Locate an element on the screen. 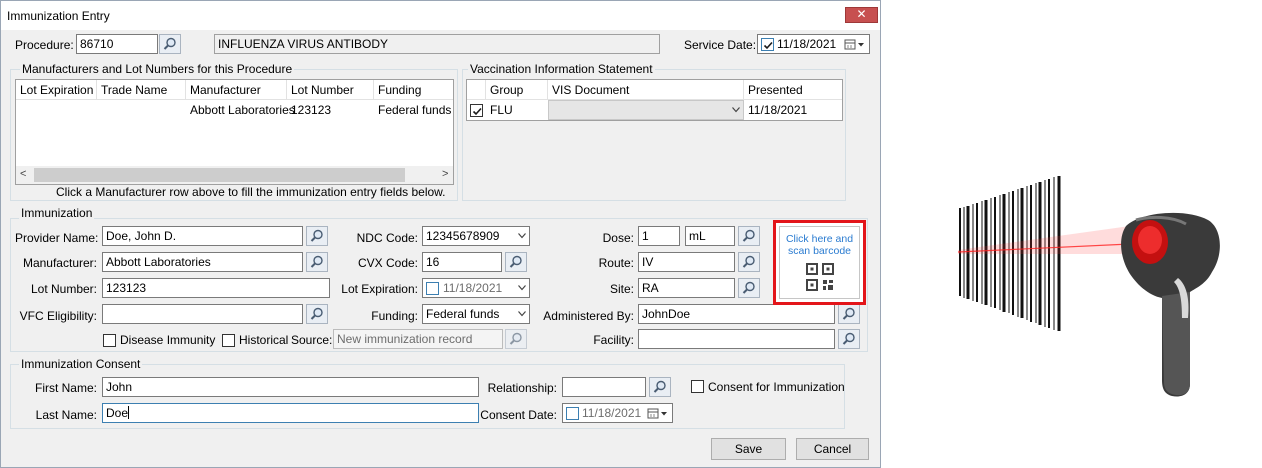  relationship-input is located at coordinates (604, 387).